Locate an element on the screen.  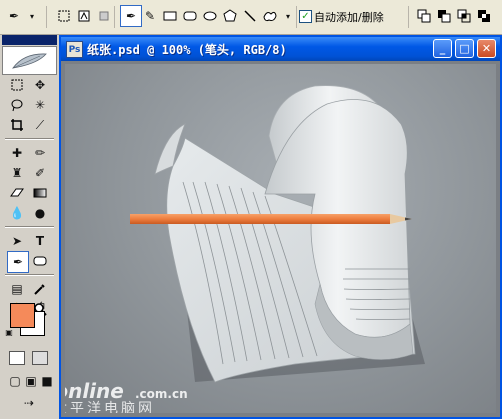
blur-tool-icon: 💧 is located at coordinates (17, 213).